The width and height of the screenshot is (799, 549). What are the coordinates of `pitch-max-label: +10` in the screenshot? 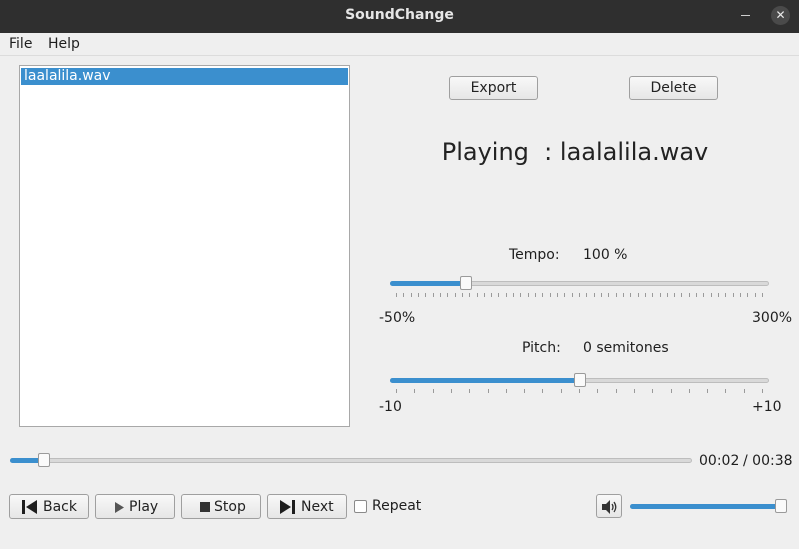 It's located at (767, 407).